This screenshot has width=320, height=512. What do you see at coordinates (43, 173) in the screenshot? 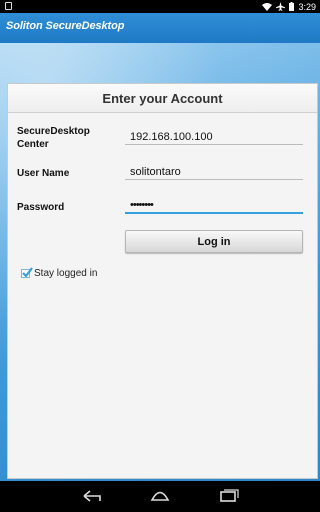
I see `username-label: User Name` at bounding box center [43, 173].